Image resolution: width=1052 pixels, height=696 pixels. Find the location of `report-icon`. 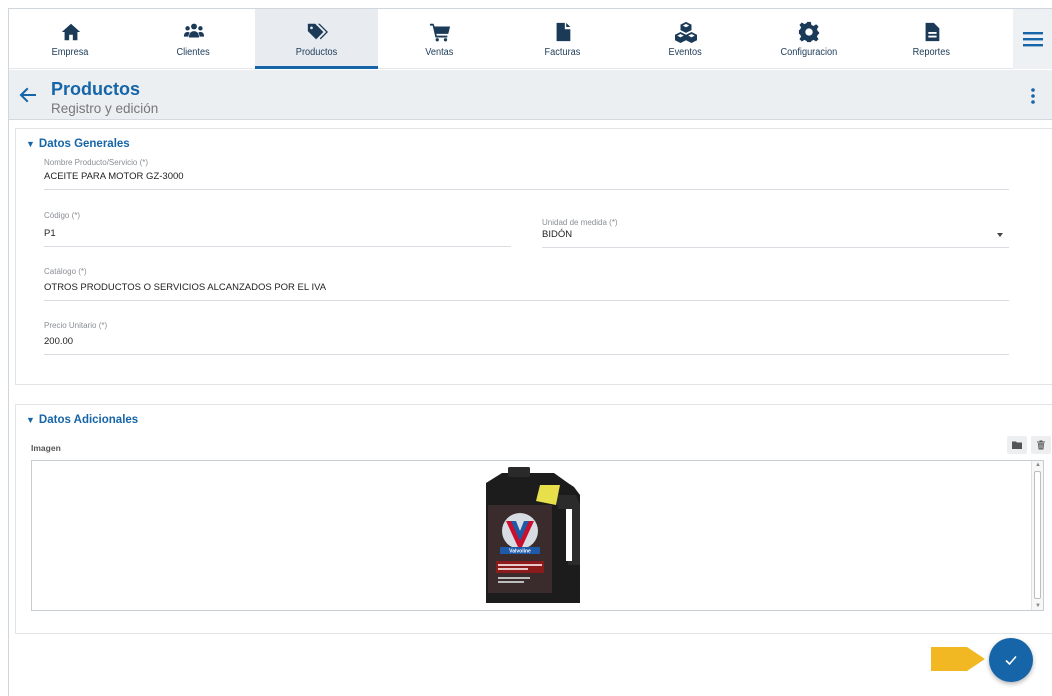

report-icon is located at coordinates (932, 32).